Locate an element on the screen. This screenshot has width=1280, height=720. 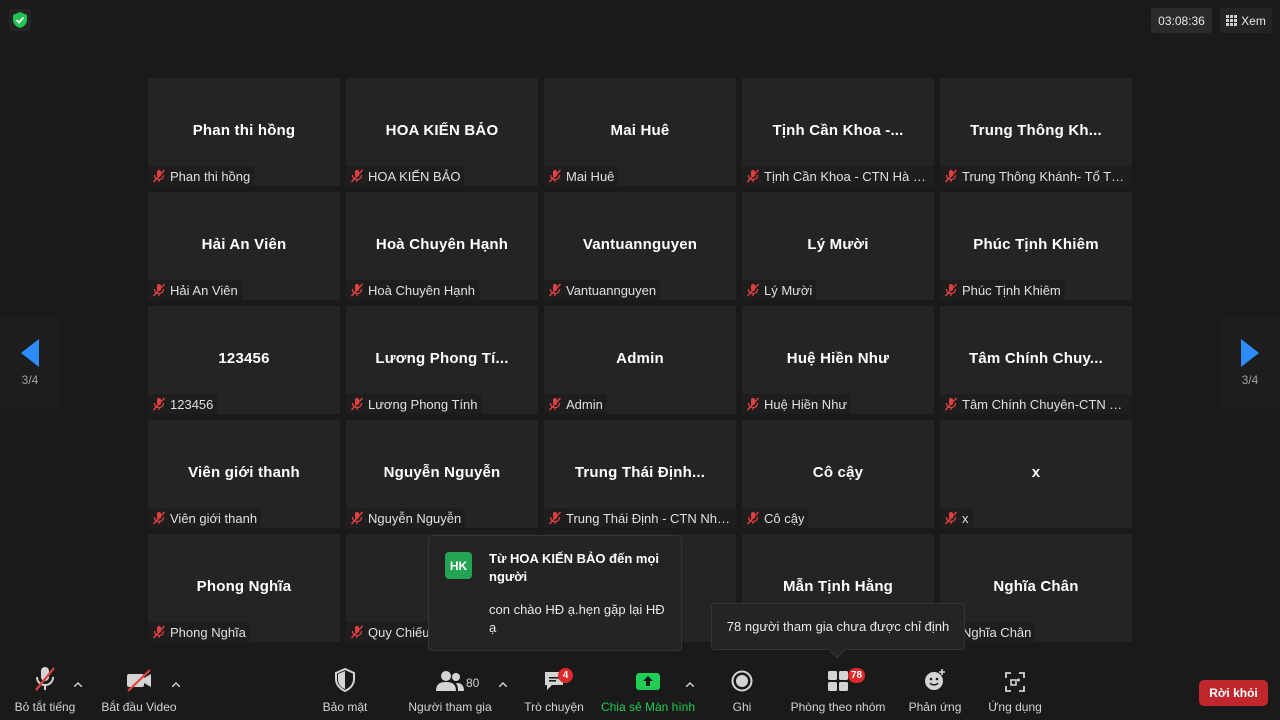
participant-name-label: Mai Huê is located at coordinates (590, 176).